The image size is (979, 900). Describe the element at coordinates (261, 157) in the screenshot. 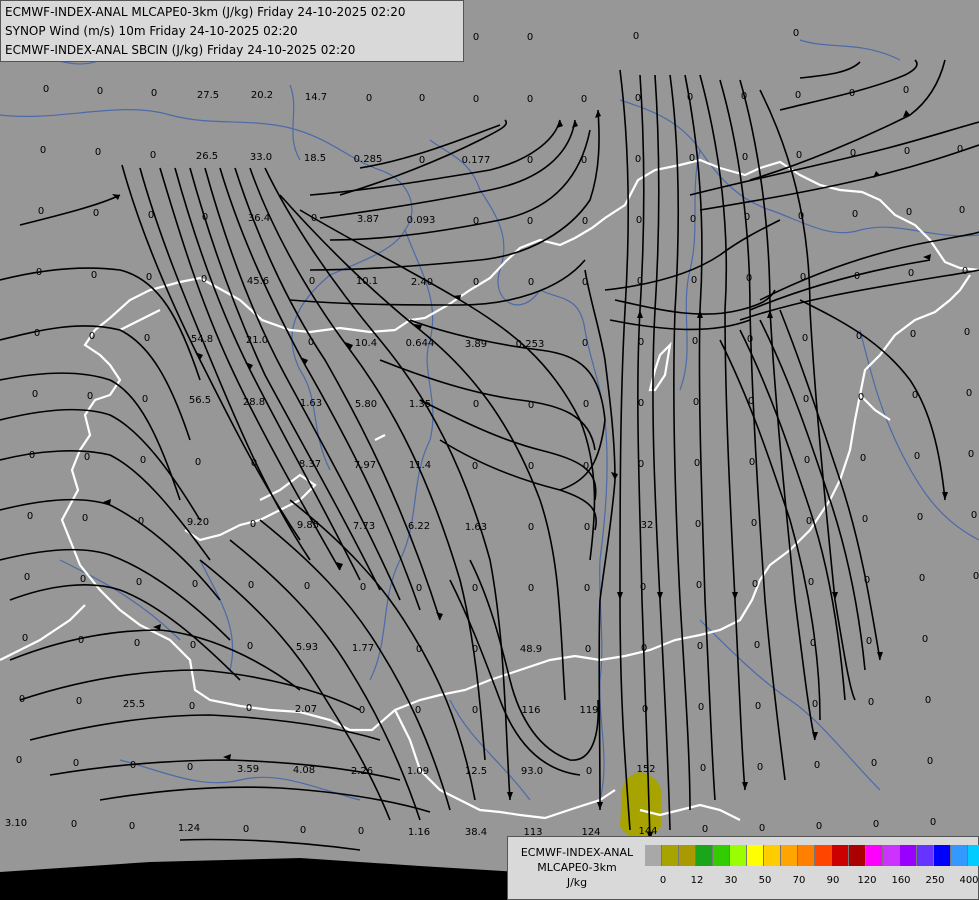

I see `value-label: 33.0` at that location.